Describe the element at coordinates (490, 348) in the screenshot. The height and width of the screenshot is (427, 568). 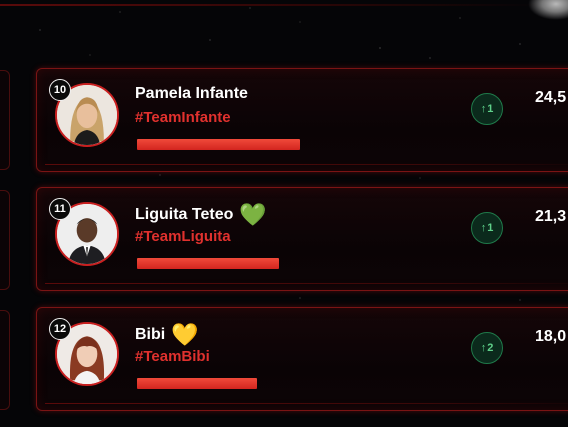
I see `trend-value: 2` at that location.